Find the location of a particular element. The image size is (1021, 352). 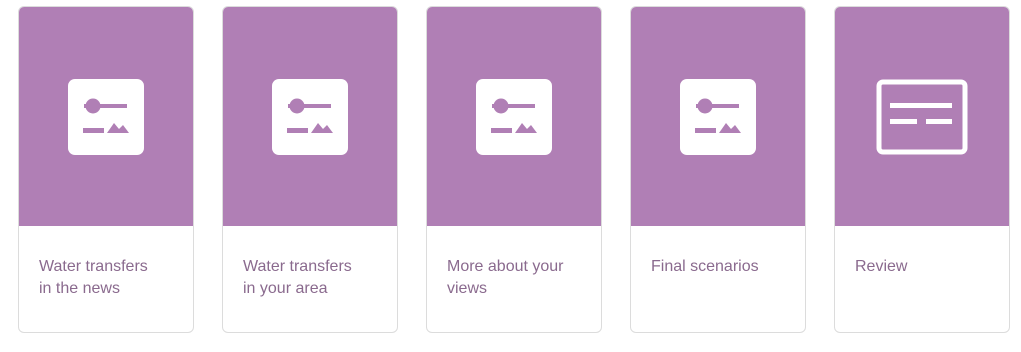

card-label: Final scenarios is located at coordinates (705, 266).